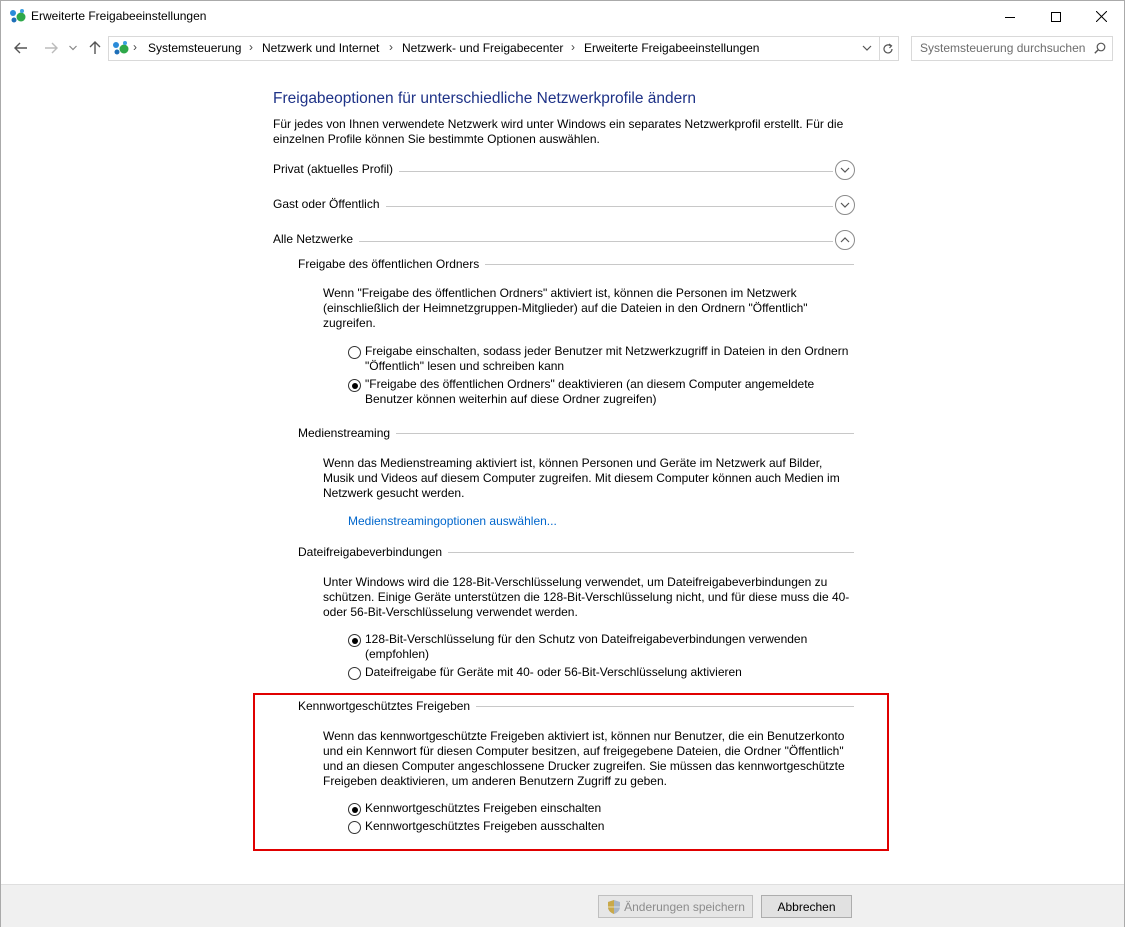  Describe the element at coordinates (320, 48) in the screenshot. I see `breadcrumb-item: Netzwerk und Internet` at that location.